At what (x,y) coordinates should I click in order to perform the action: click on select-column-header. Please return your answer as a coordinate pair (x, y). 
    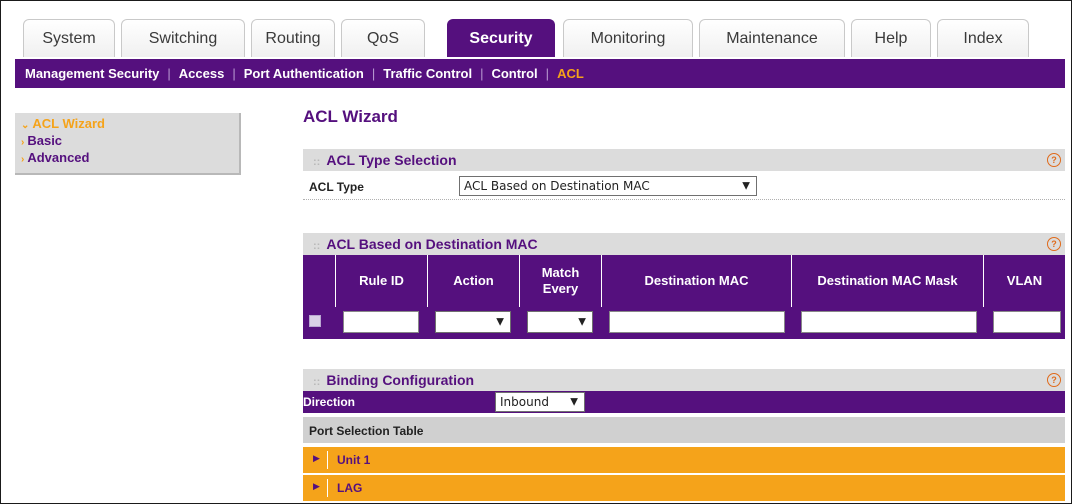
    Looking at the image, I should click on (319, 281).